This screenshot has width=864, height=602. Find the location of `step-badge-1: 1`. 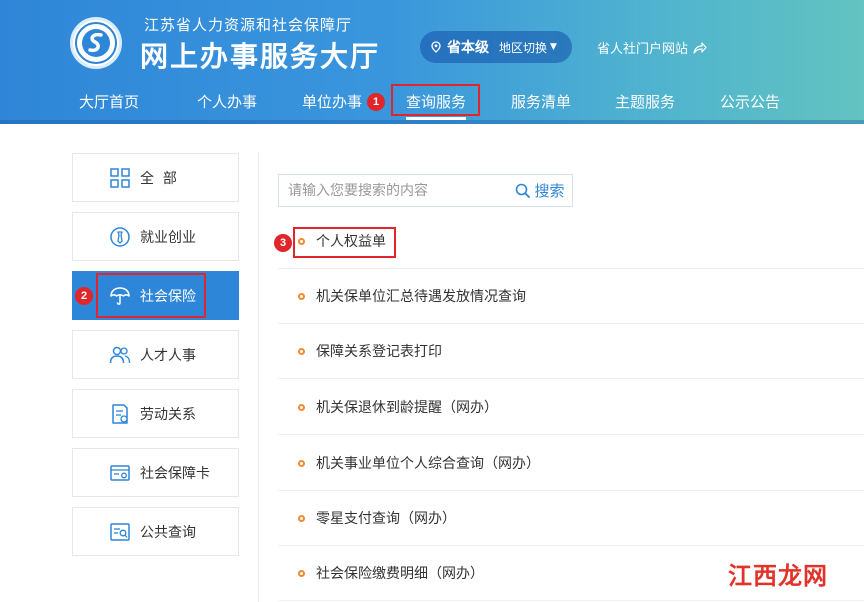

step-badge-1: 1 is located at coordinates (376, 102).